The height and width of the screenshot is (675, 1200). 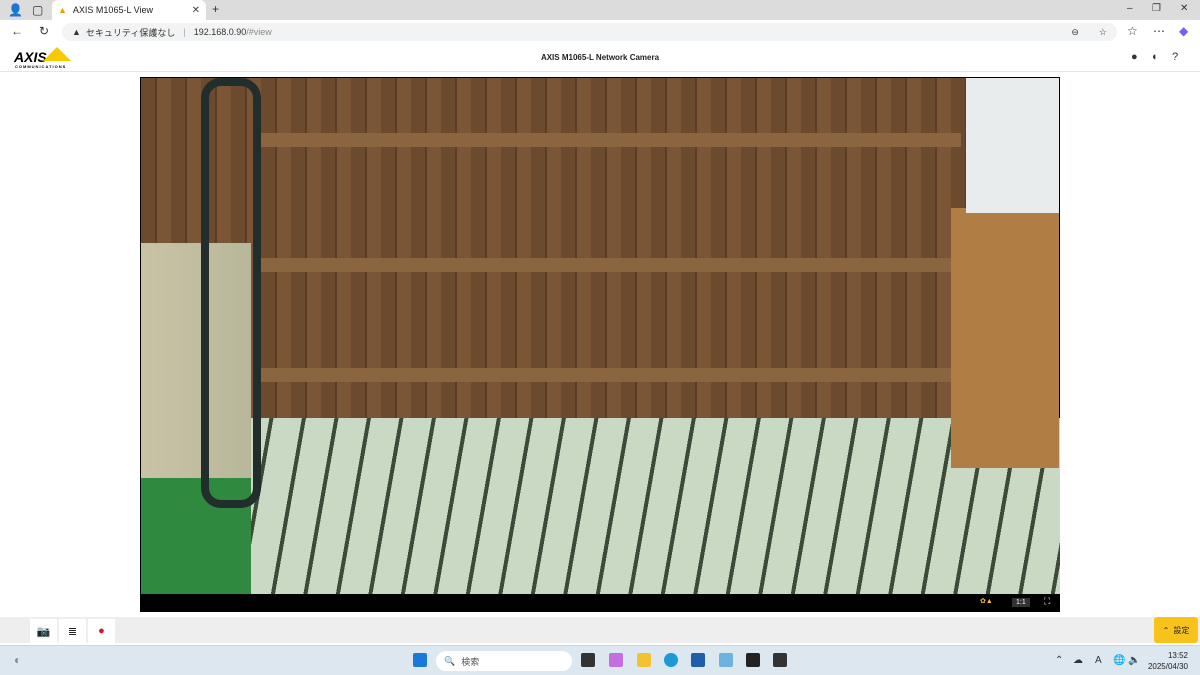 I want to click on user-icon: ●, so click(x=1134, y=57).